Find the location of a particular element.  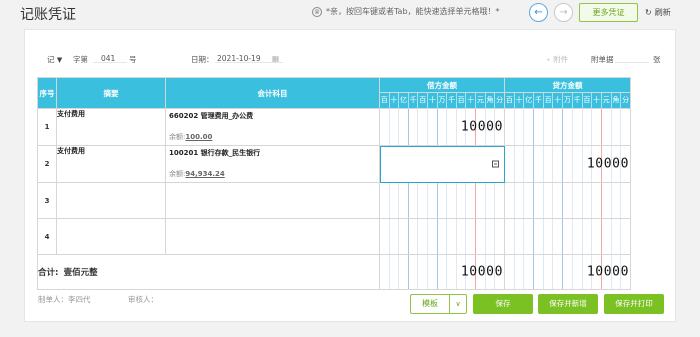

total-row: 合计: 壹佰元整 10000 10000 is located at coordinates (334, 272).